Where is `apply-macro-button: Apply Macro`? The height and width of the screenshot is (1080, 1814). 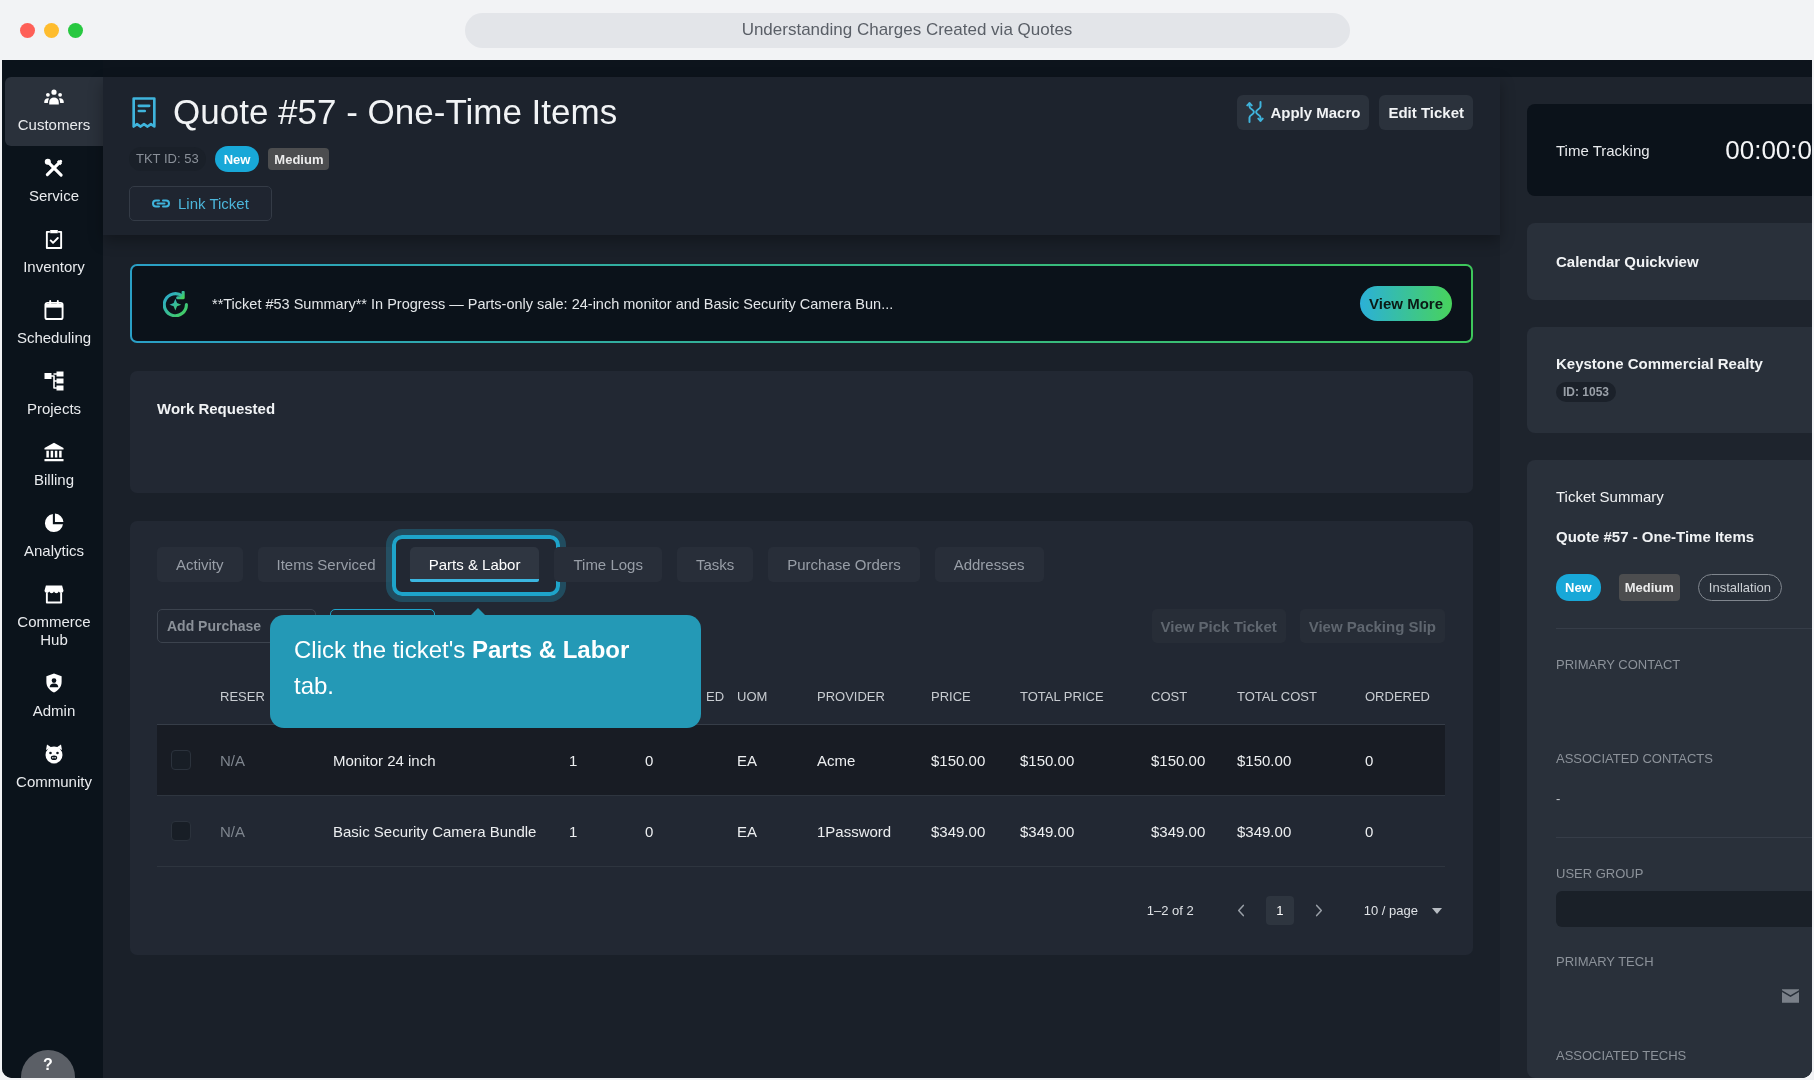 apply-macro-button: Apply Macro is located at coordinates (1303, 112).